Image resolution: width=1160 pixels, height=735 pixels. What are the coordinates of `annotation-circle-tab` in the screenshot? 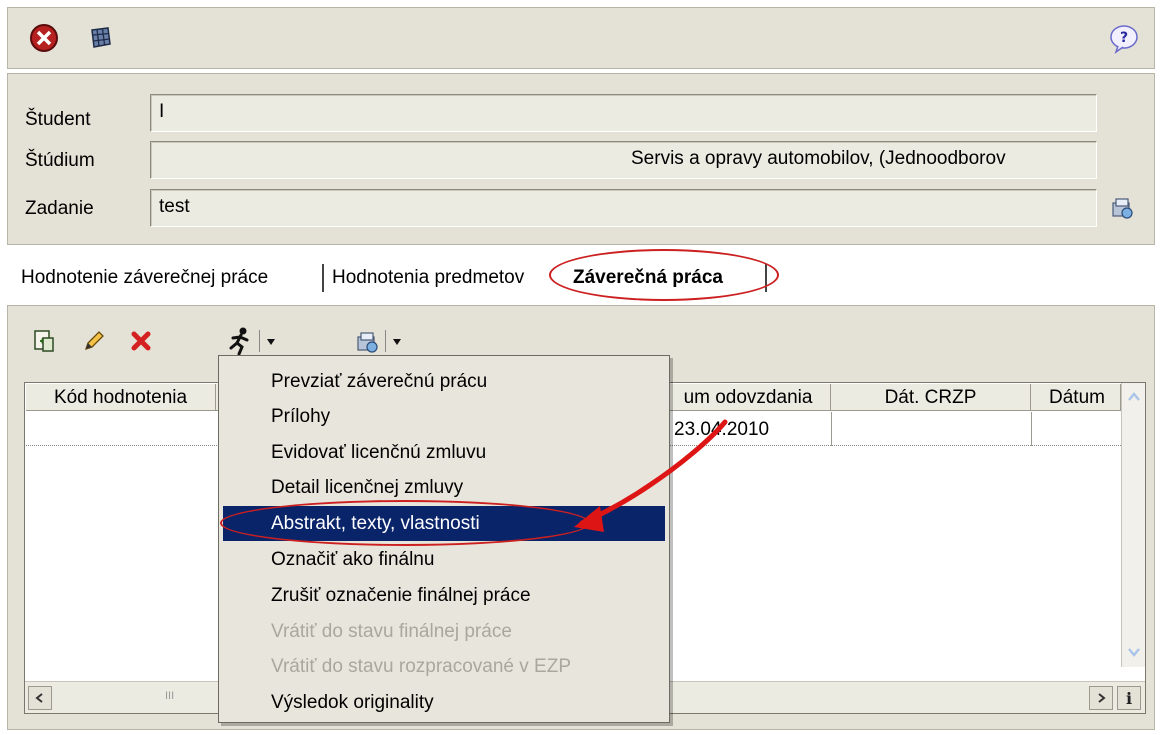 It's located at (664, 275).